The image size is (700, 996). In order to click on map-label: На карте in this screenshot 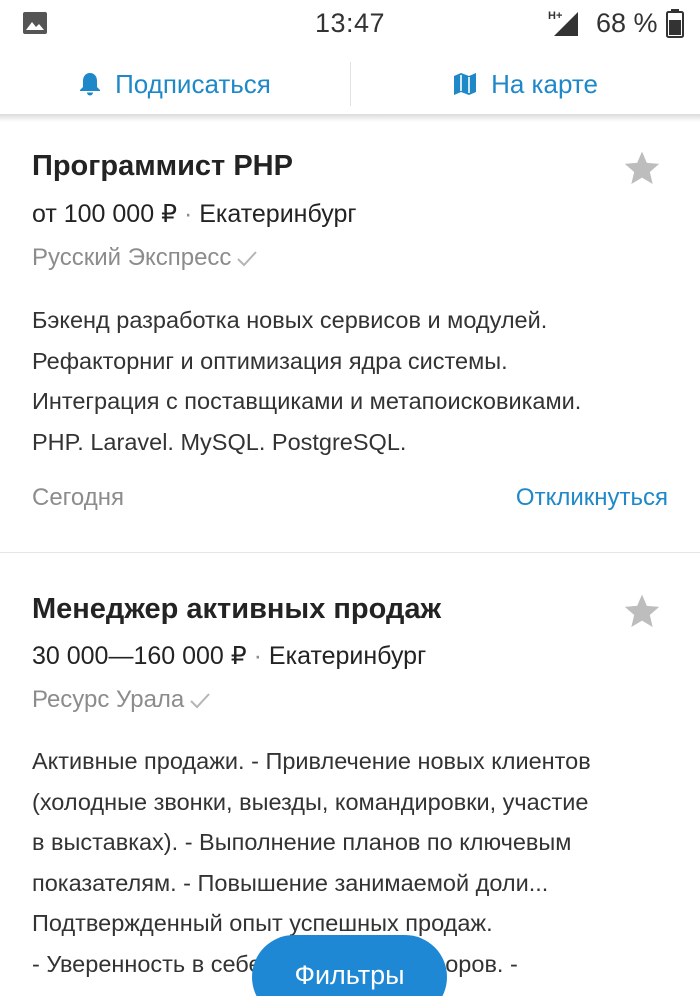, I will do `click(544, 83)`.